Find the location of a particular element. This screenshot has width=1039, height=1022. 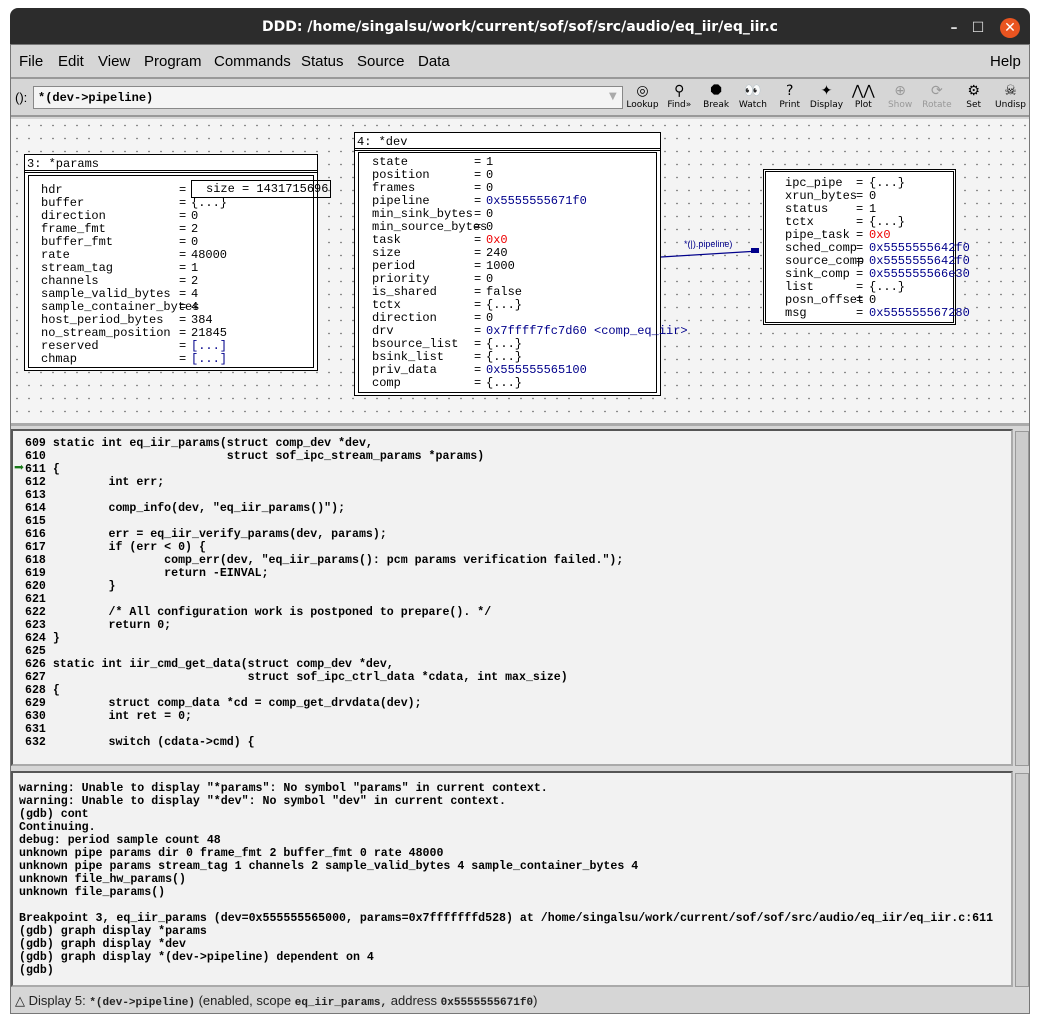

line-code: return 0; is located at coordinates (112, 625).